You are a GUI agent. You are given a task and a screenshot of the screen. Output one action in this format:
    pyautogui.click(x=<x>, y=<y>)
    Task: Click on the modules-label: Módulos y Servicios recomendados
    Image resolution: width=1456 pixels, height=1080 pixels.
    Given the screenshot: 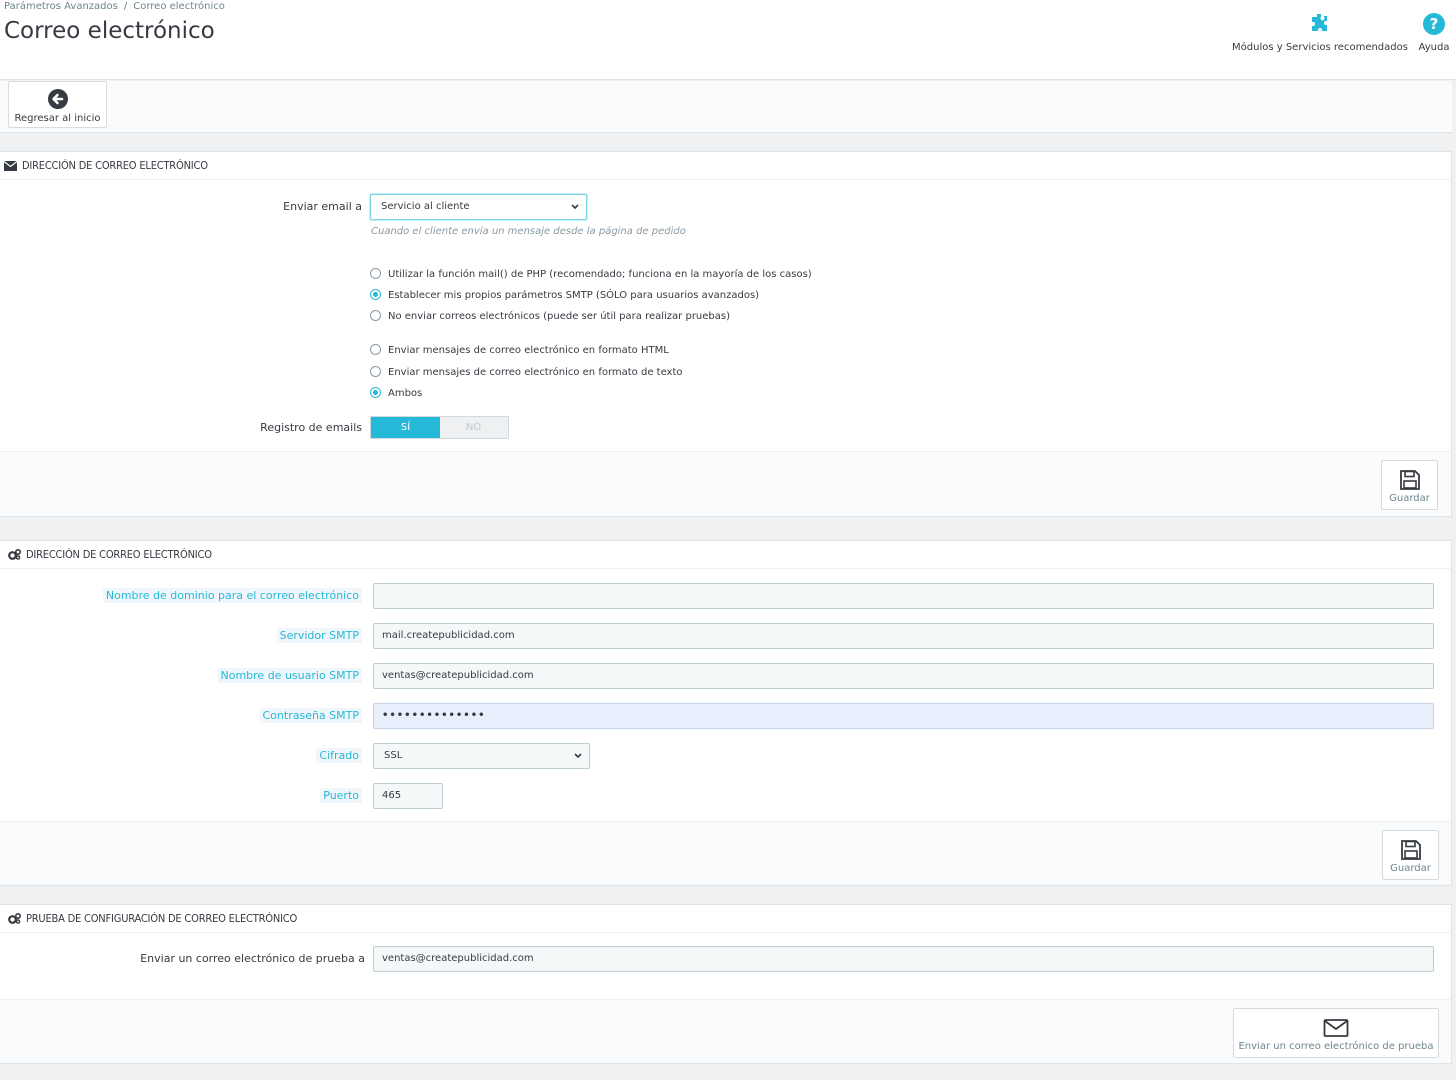 What is the action you would take?
    pyautogui.click(x=1320, y=47)
    